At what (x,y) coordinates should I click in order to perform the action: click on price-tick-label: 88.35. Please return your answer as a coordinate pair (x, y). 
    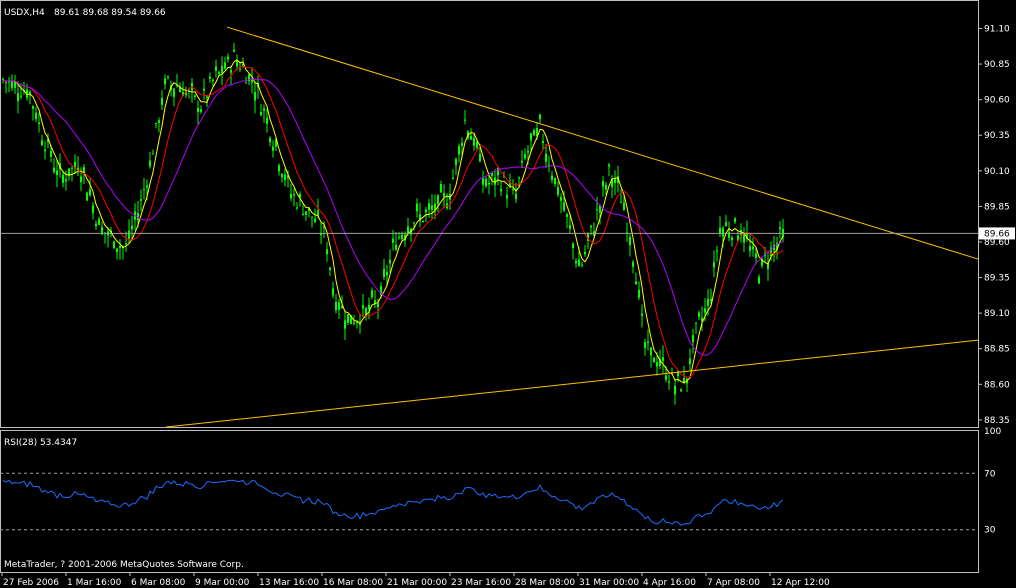
    Looking at the image, I should click on (997, 421).